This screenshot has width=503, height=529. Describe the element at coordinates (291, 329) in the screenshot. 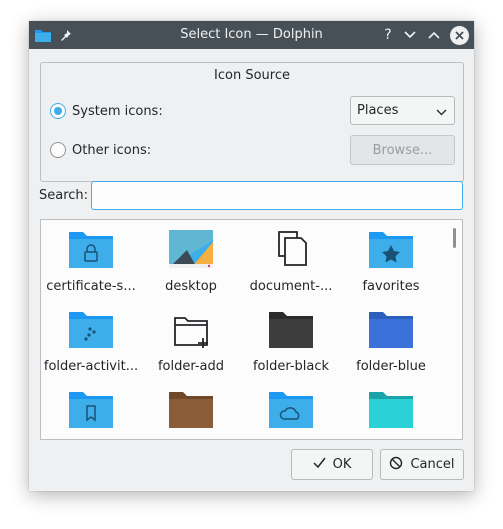

I see `folder-black-icon` at that location.